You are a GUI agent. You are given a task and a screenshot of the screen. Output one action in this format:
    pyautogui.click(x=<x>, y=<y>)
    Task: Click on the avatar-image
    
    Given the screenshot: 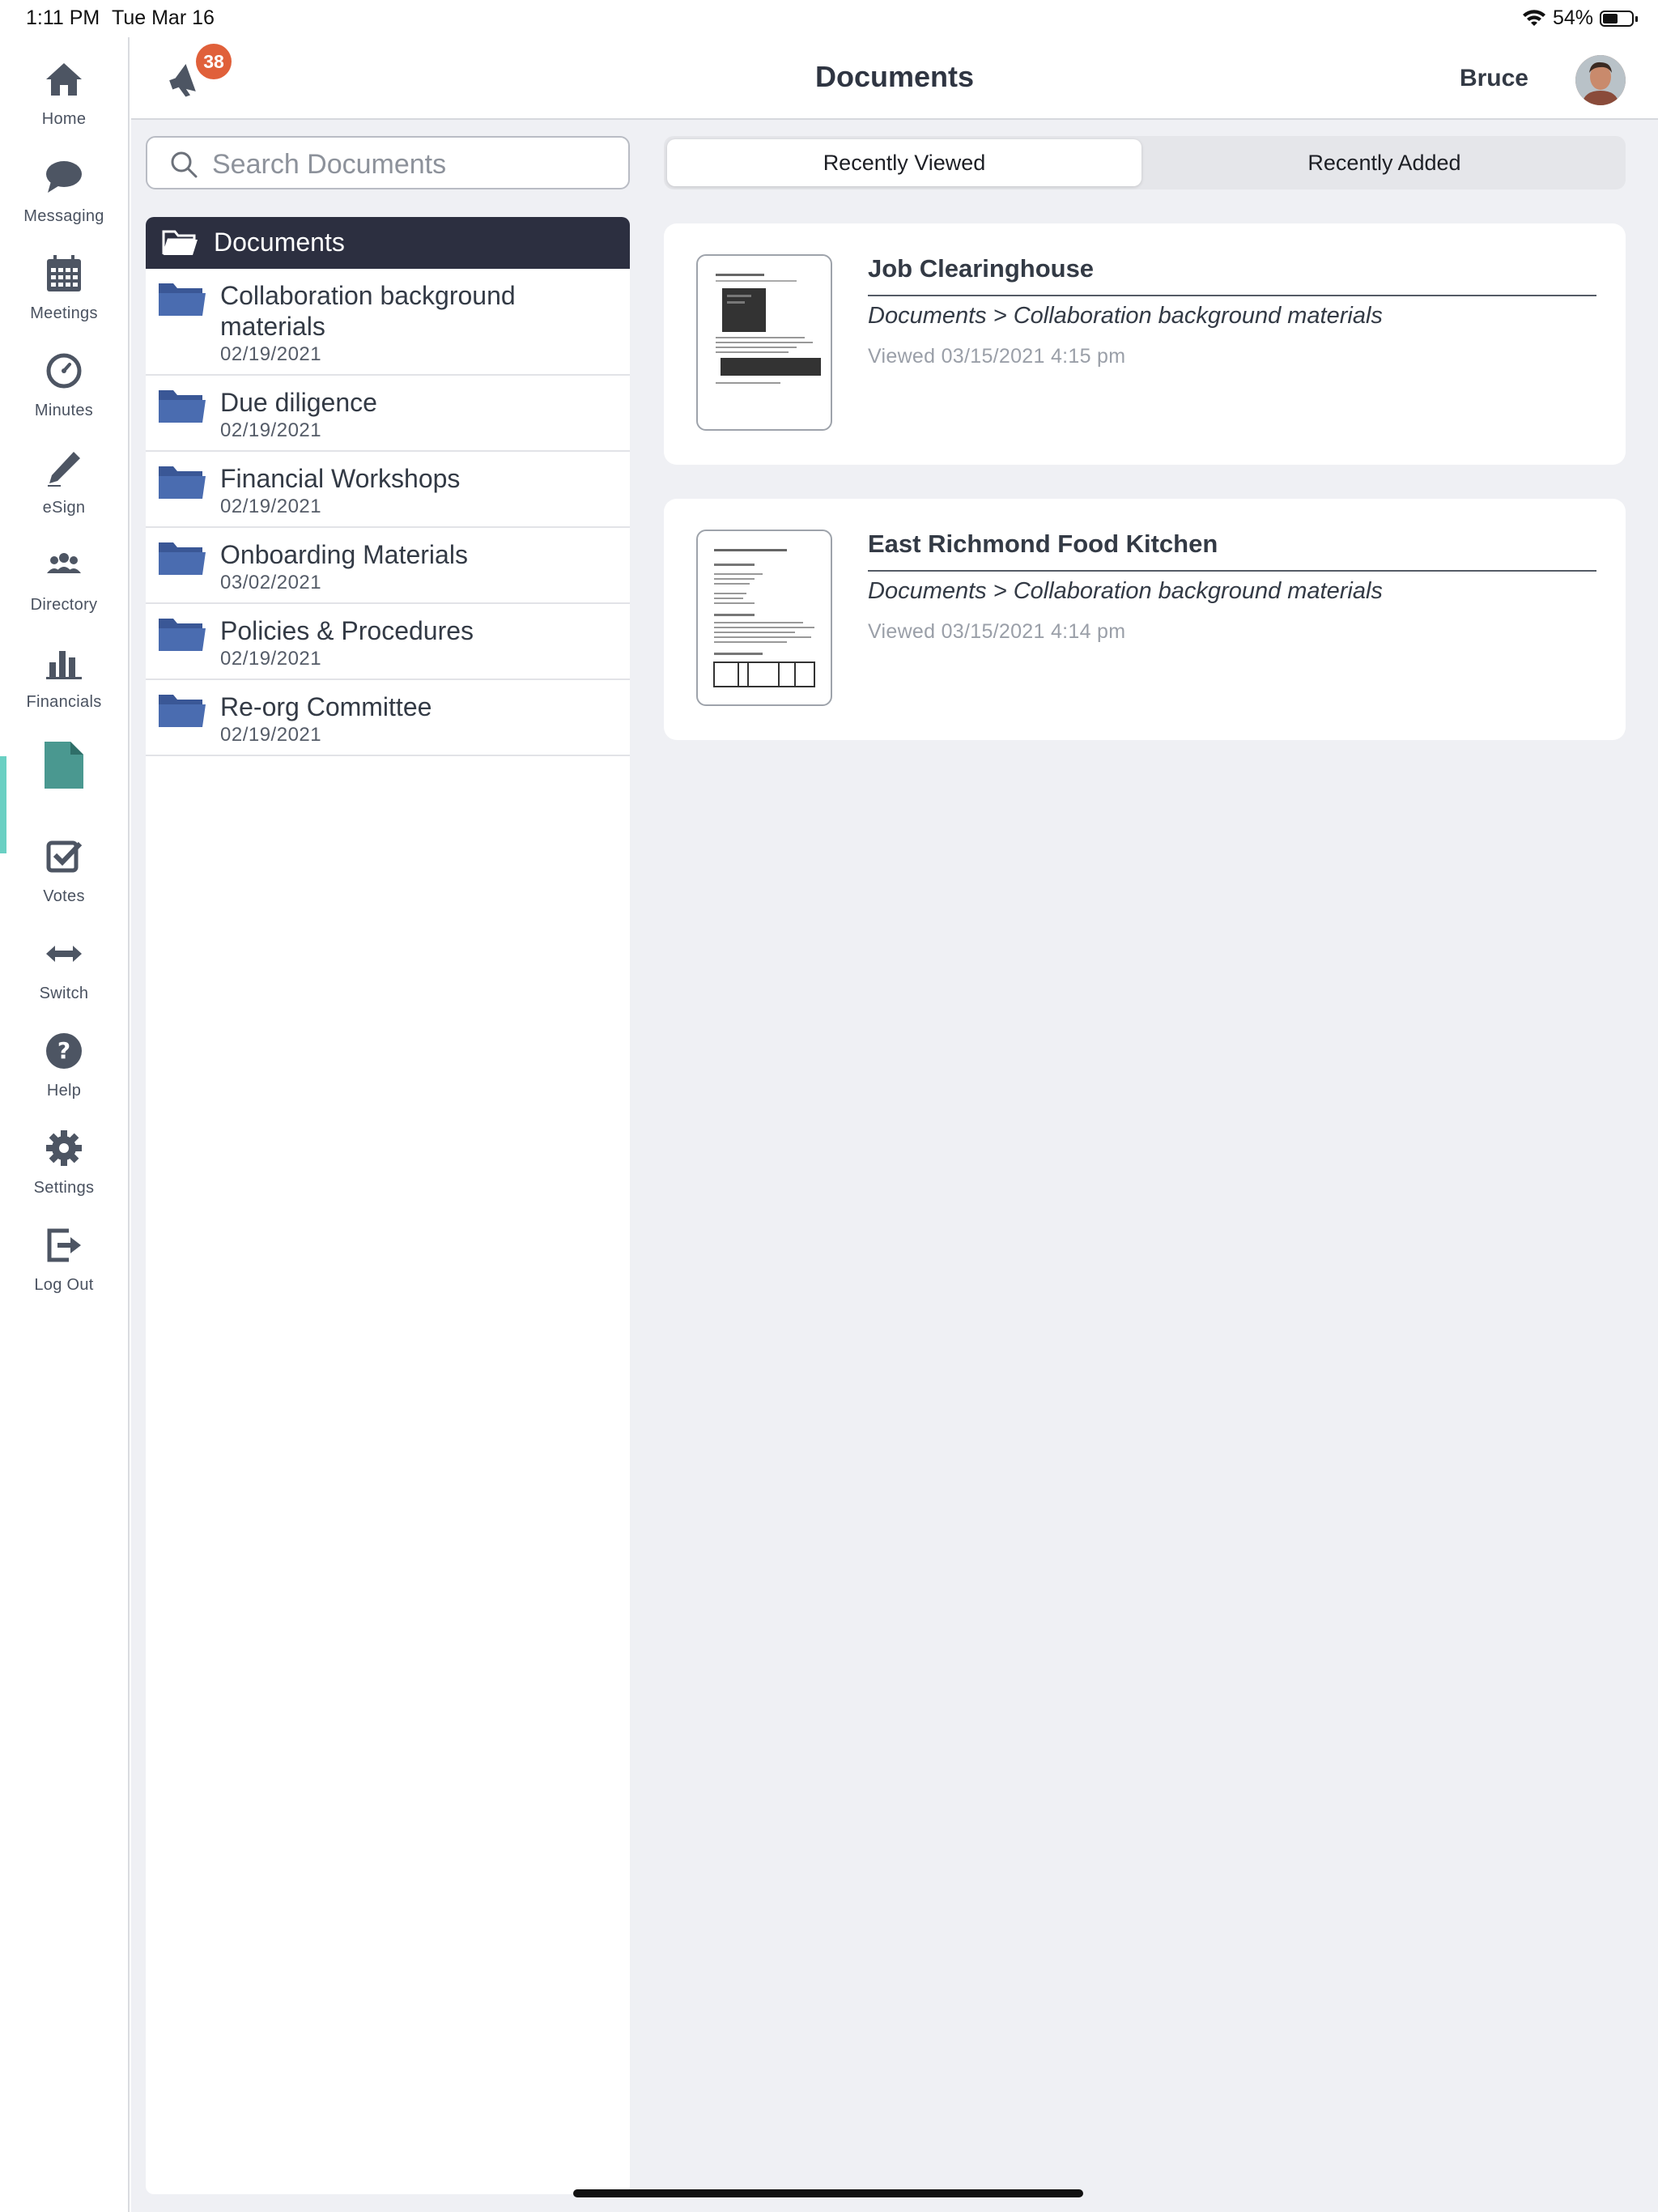 What is the action you would take?
    pyautogui.click(x=1600, y=80)
    